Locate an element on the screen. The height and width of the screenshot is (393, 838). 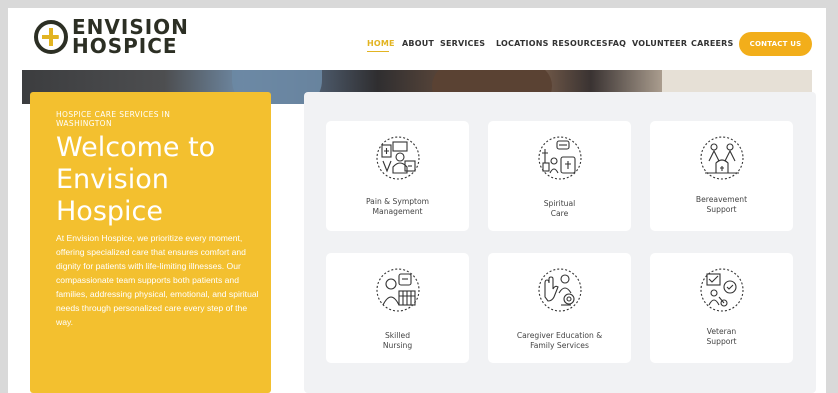
service-card-bereavement: Bereavement Support is located at coordinates (721, 176).